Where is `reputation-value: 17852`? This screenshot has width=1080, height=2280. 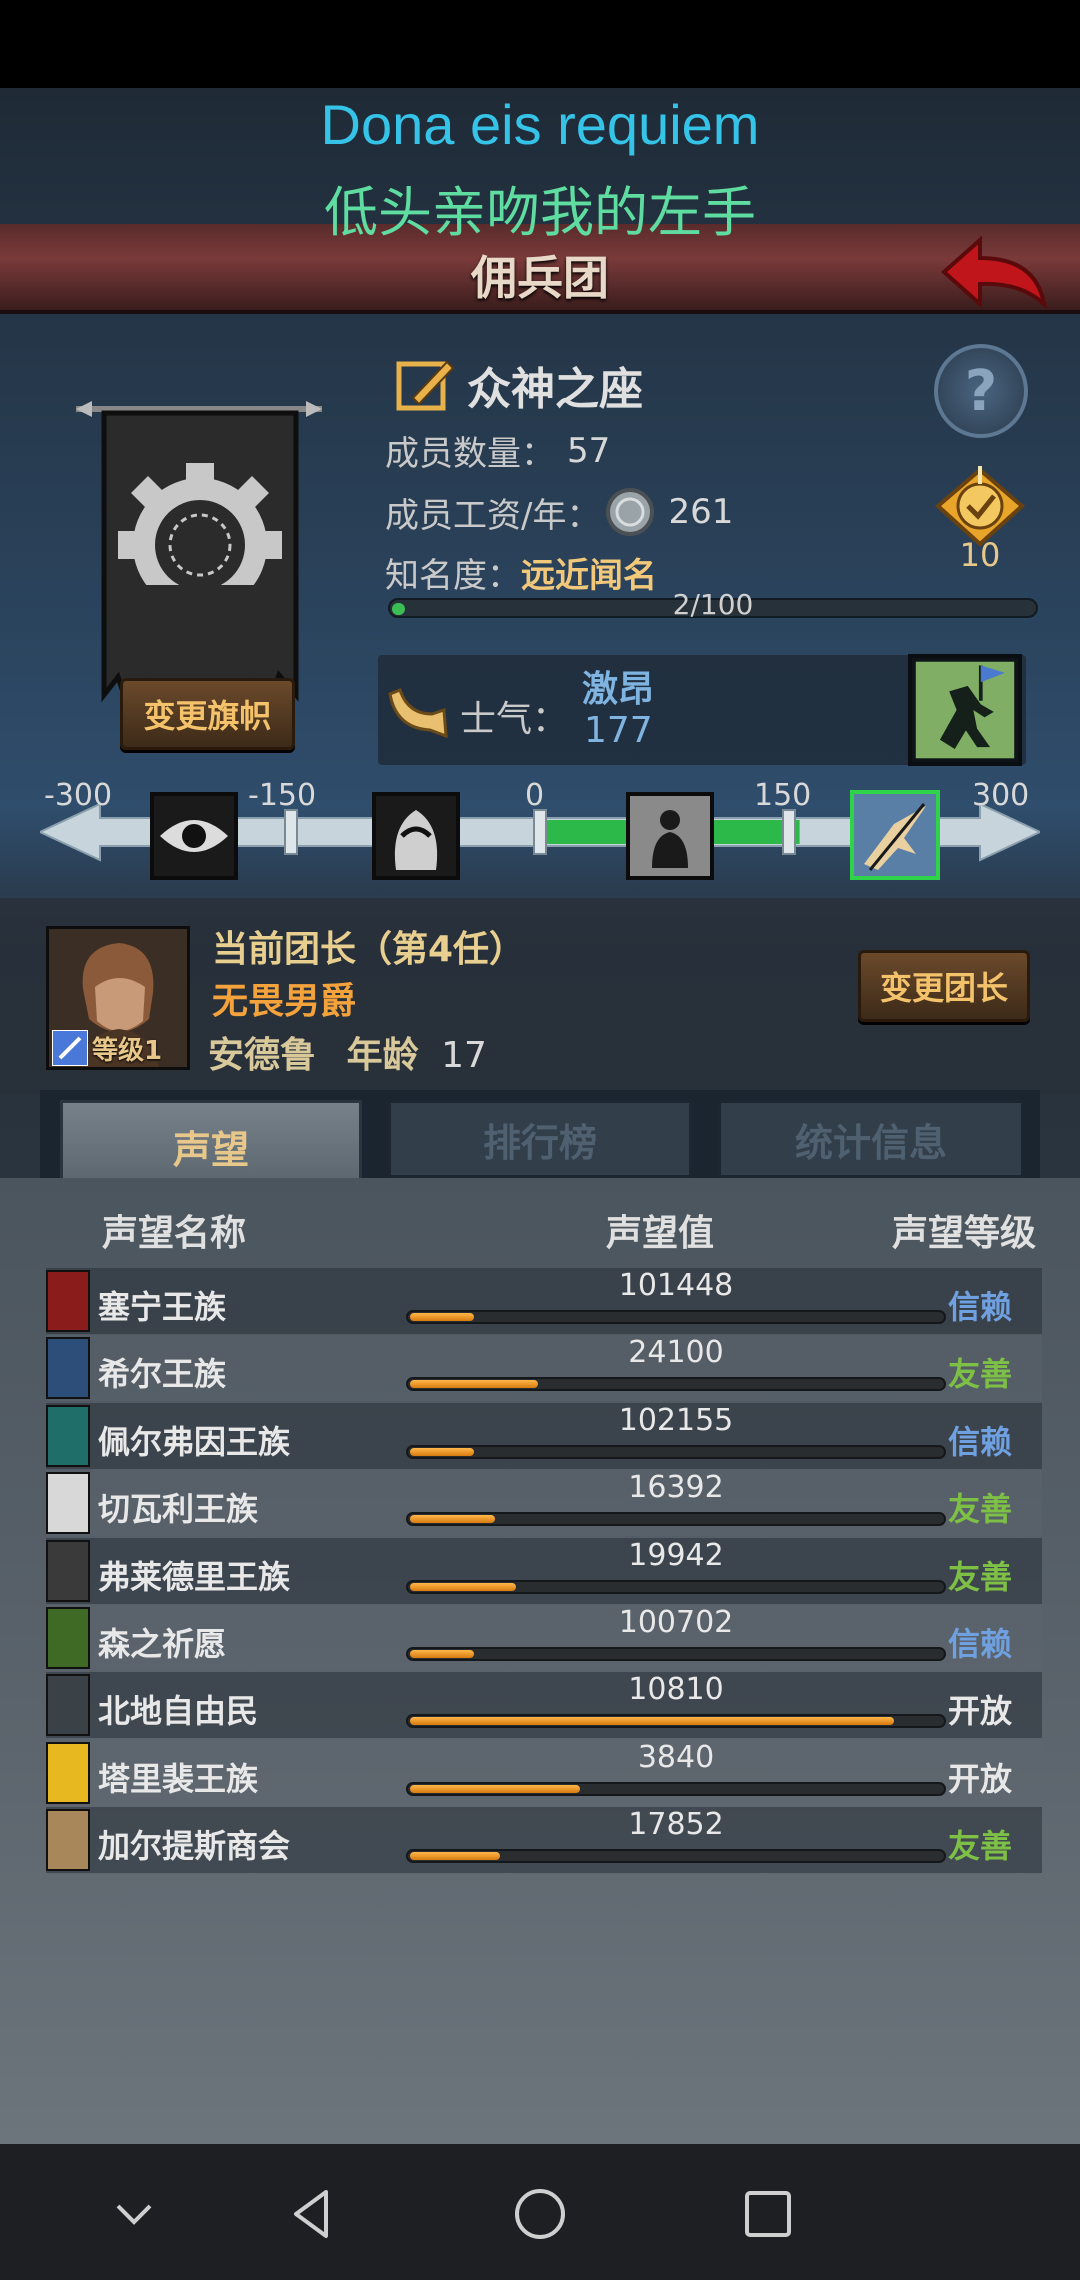 reputation-value: 17852 is located at coordinates (676, 1825).